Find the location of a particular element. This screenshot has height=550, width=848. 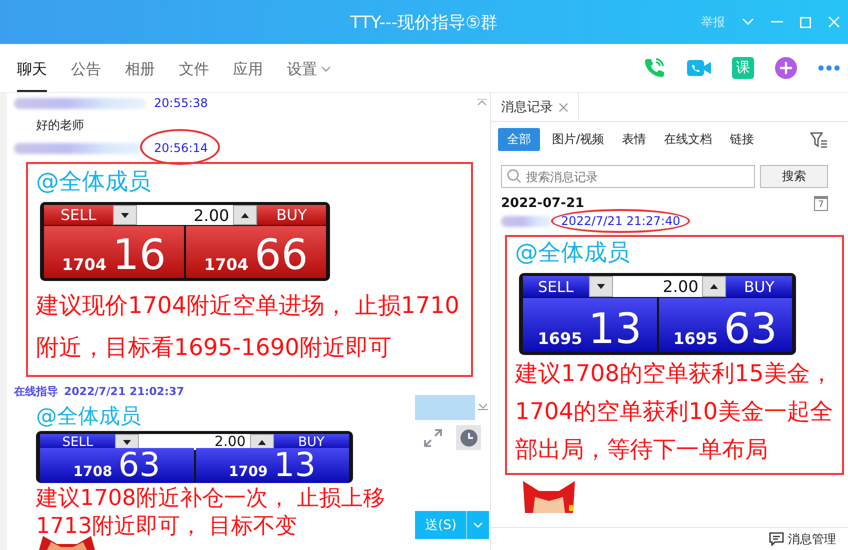

expand-icon is located at coordinates (433, 438).